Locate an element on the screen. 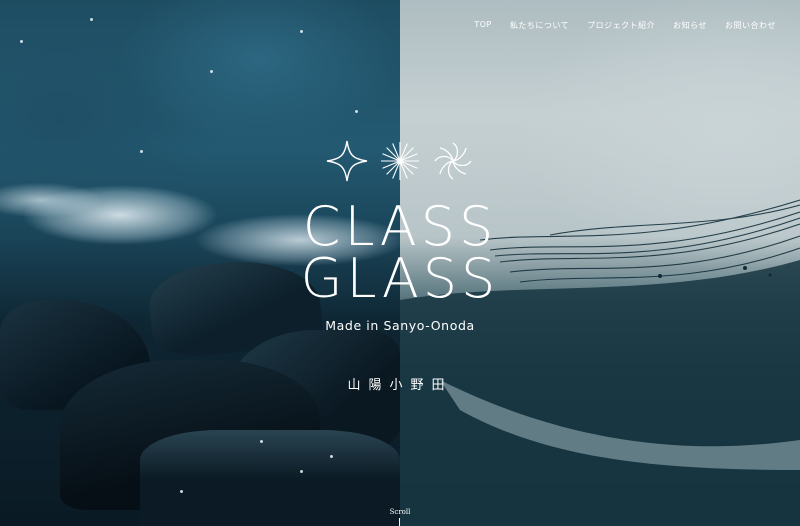  main-nav: TOP 私たちについて プロジェクト紹介 お知らせ お問い合わせ is located at coordinates (625, 25).